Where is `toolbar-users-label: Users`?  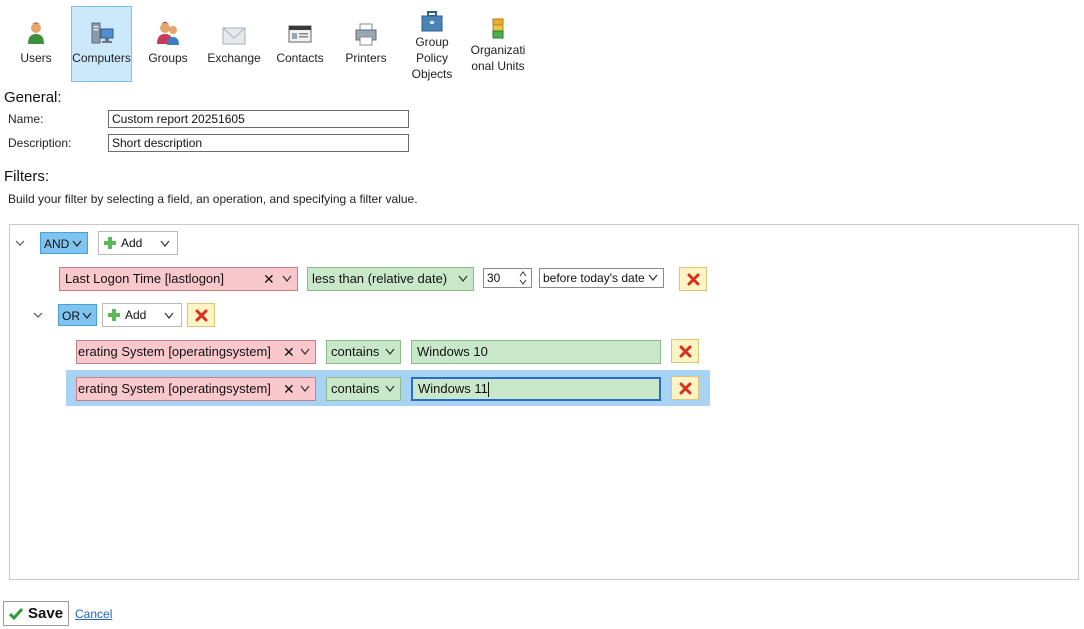 toolbar-users-label: Users is located at coordinates (36, 58).